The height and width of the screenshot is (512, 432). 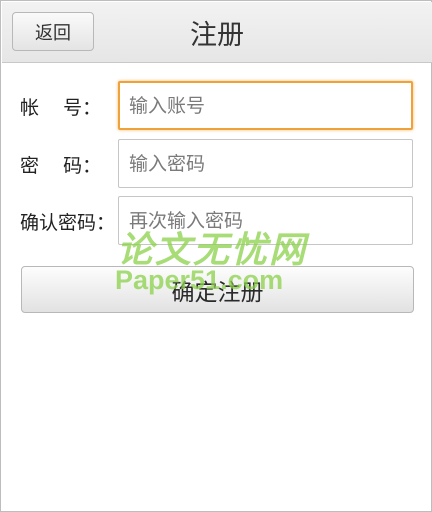 What do you see at coordinates (217, 289) in the screenshot?
I see `confirm-register-button: 确定注册` at bounding box center [217, 289].